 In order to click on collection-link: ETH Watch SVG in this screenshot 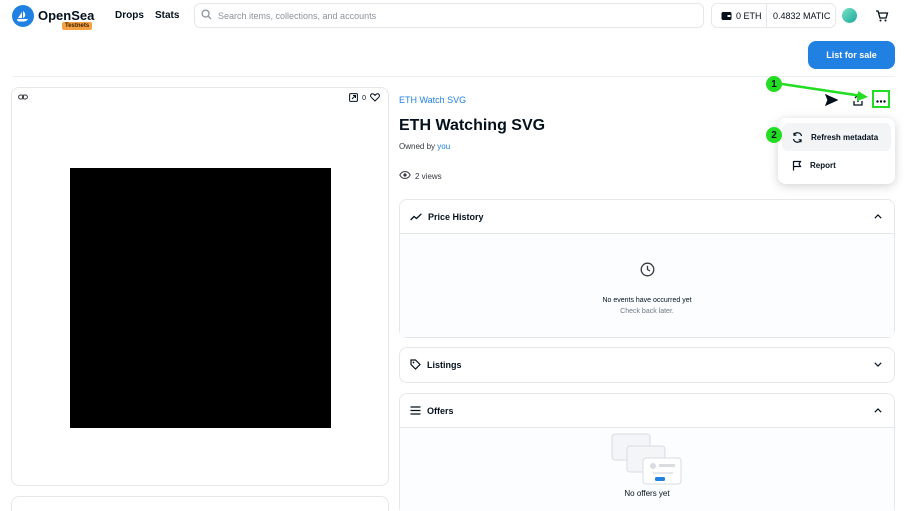, I will do `click(432, 100)`.